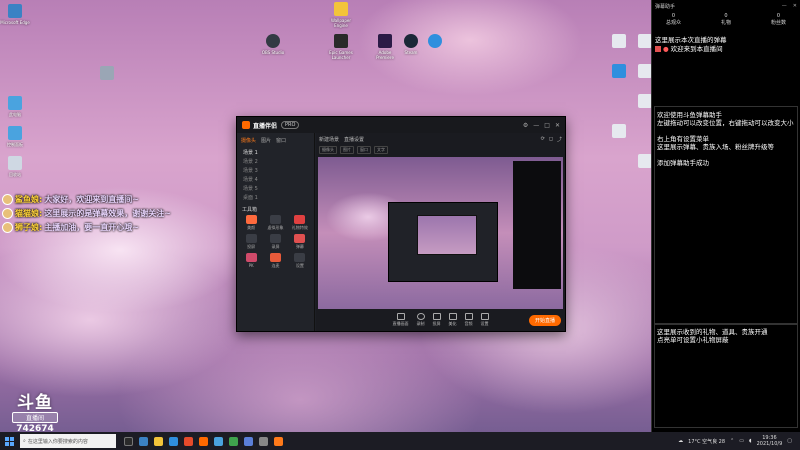 This screenshot has height=450, width=800. Describe the element at coordinates (251, 242) in the screenshot. I see `tool-cast: 投屏` at that location.